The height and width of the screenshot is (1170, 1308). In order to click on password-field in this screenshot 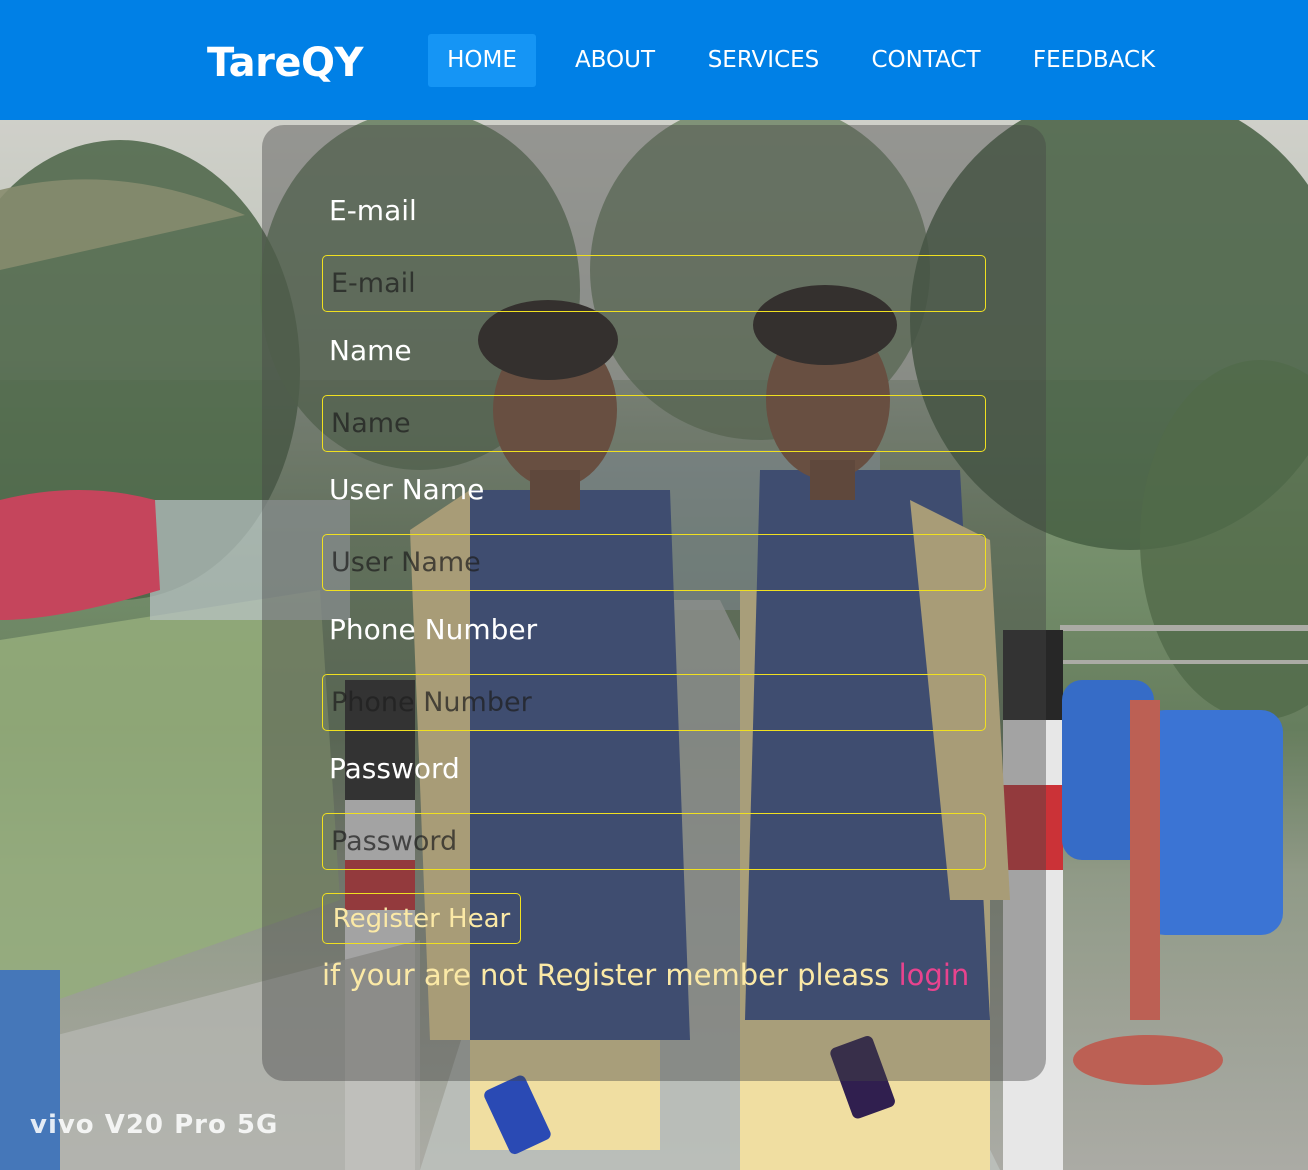, I will do `click(654, 841)`.